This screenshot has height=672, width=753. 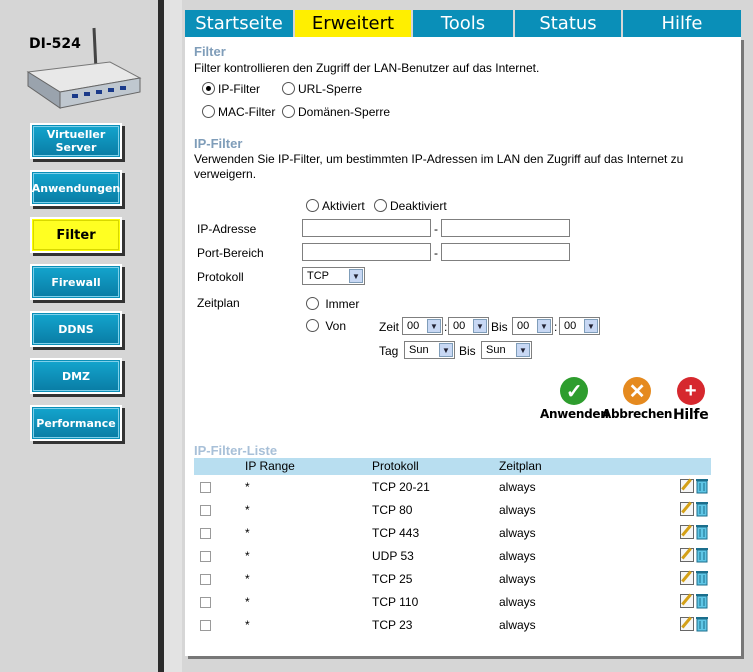 I want to click on schedule-label: Zeitplan, so click(x=218, y=303).